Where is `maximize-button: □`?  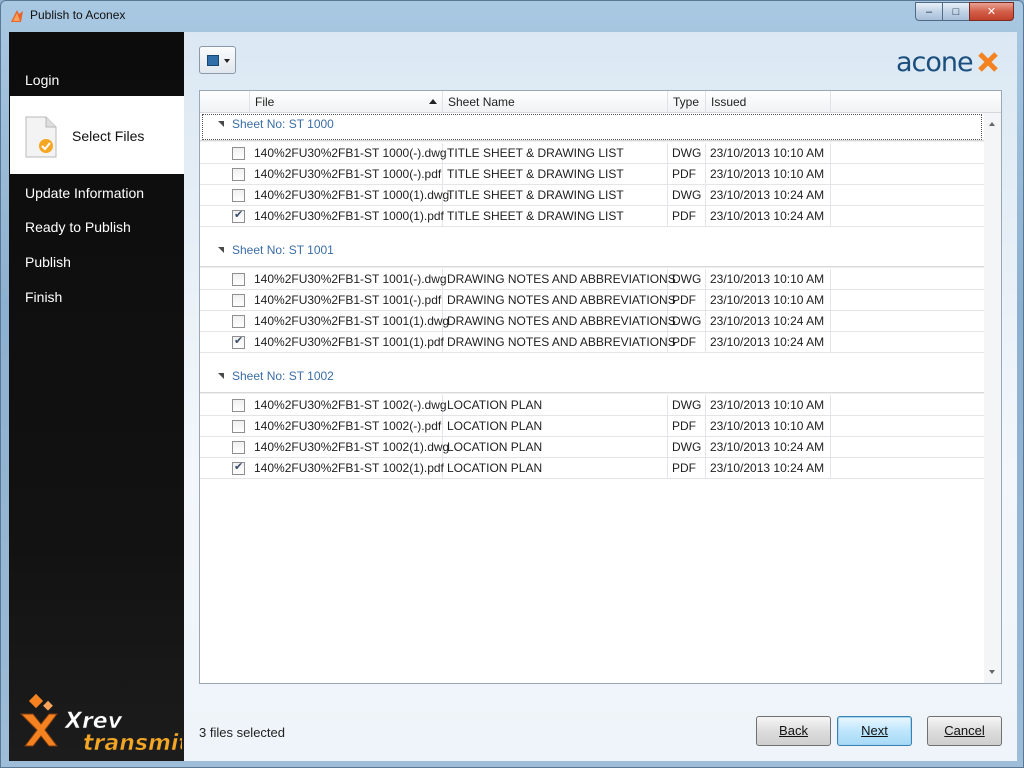 maximize-button: □ is located at coordinates (956, 11).